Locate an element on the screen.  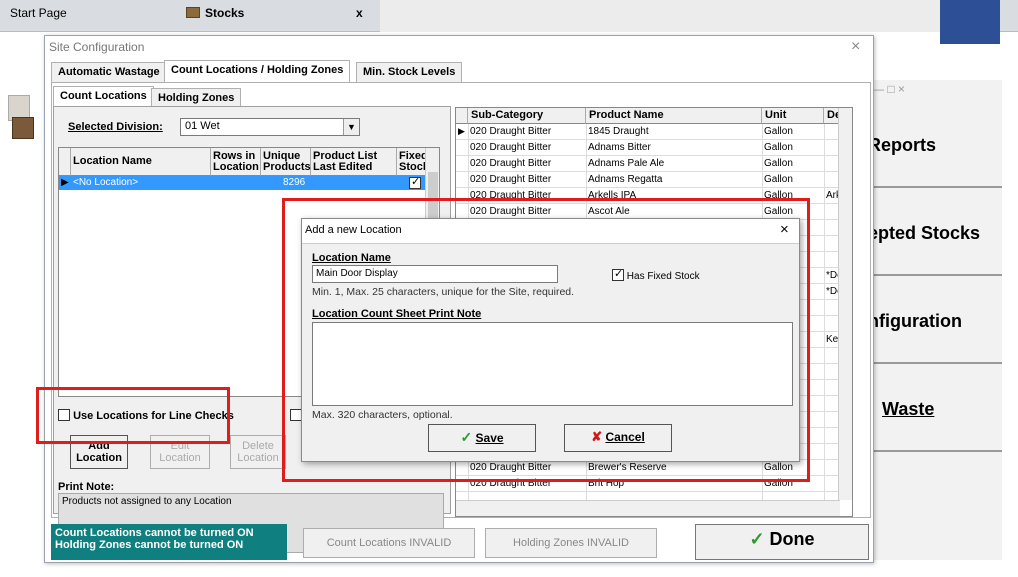
col-location-name: Location Name is located at coordinates (141, 162).